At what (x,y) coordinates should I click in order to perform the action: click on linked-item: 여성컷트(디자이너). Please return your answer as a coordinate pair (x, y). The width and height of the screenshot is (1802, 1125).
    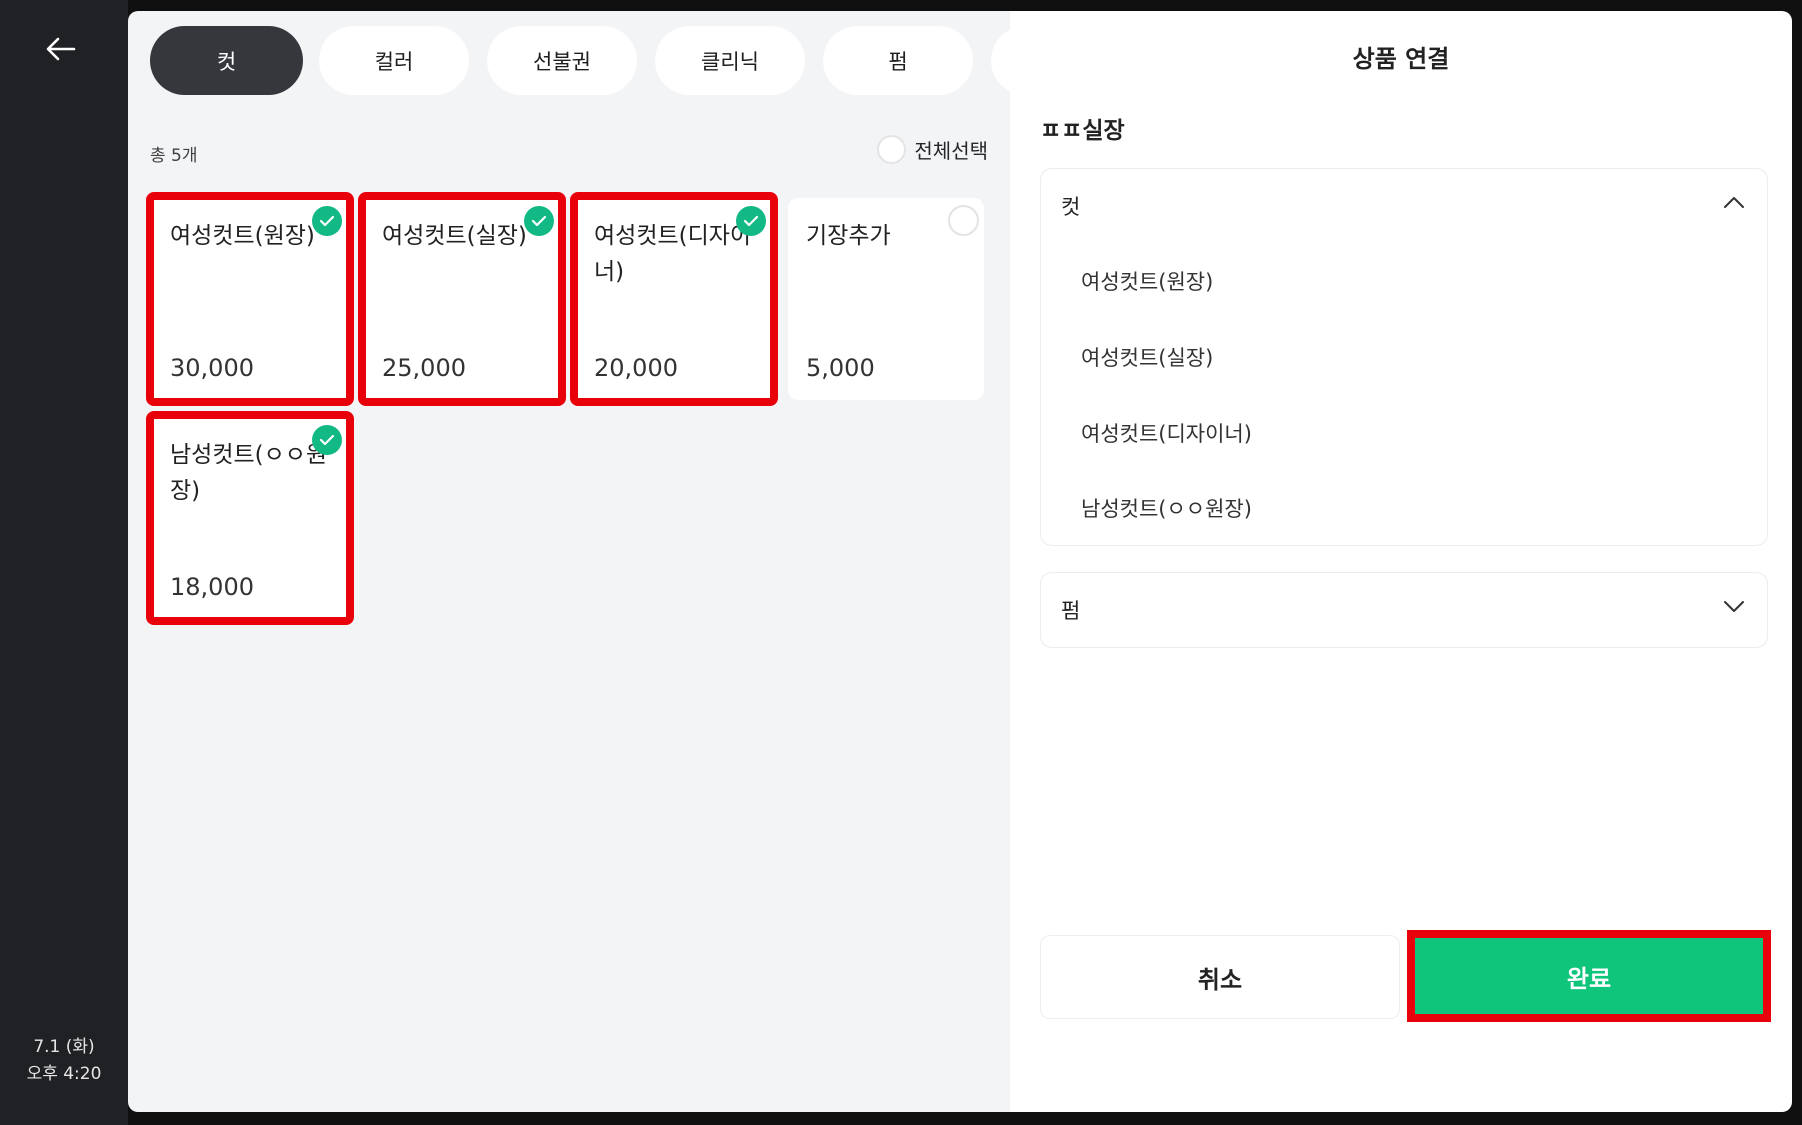
    Looking at the image, I should click on (1166, 434).